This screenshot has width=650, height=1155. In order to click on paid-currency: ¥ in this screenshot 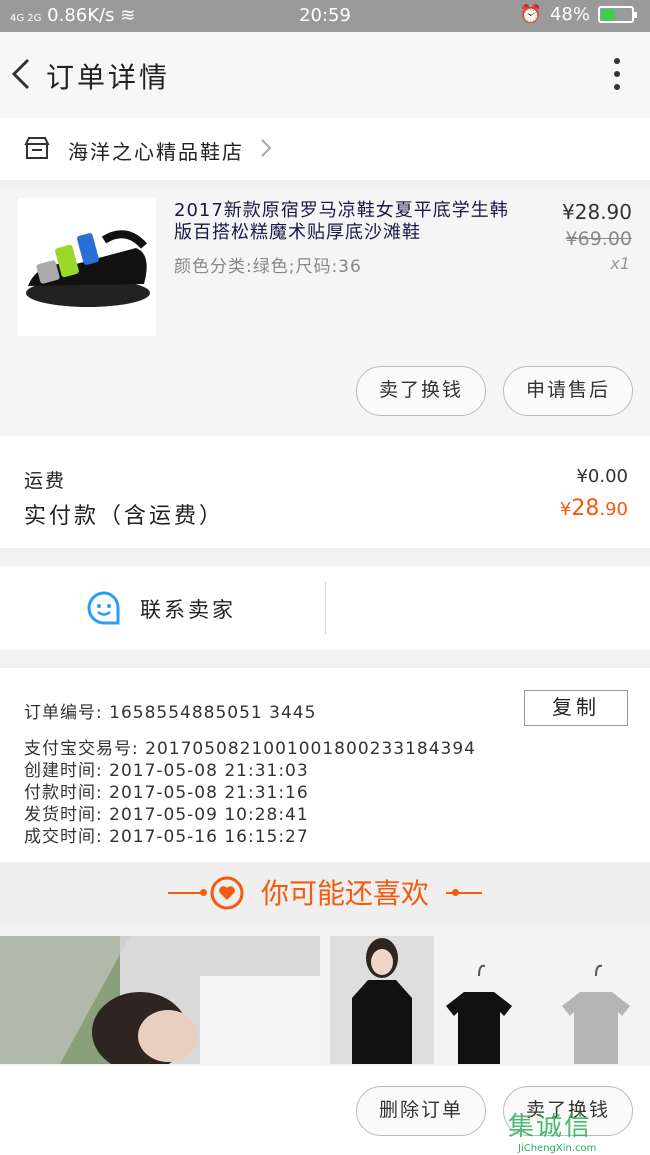, I will do `click(565, 509)`.